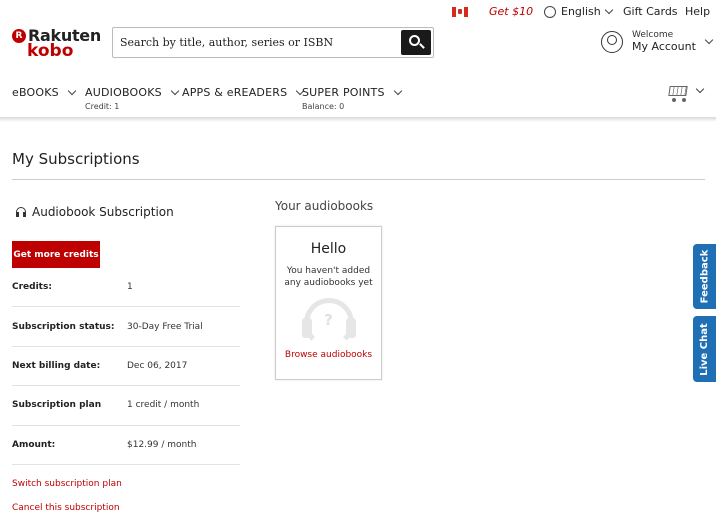  What do you see at coordinates (56, 43) in the screenshot?
I see `rakuten-kobo-logo: R Rakuten kobo` at bounding box center [56, 43].